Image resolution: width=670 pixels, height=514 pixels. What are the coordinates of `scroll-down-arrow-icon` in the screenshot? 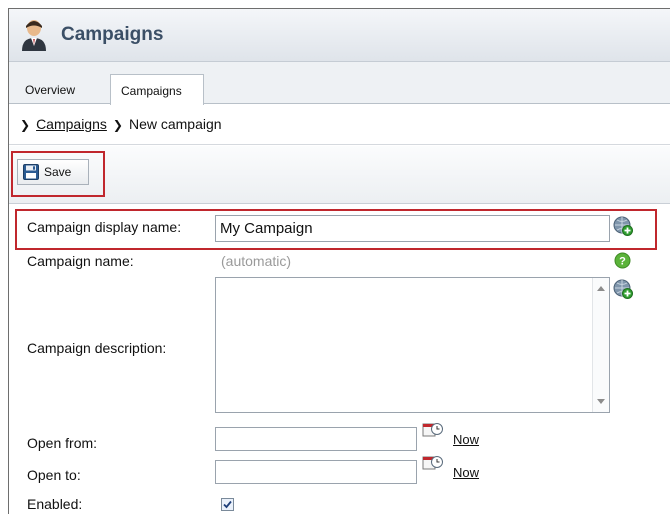 It's located at (601, 401).